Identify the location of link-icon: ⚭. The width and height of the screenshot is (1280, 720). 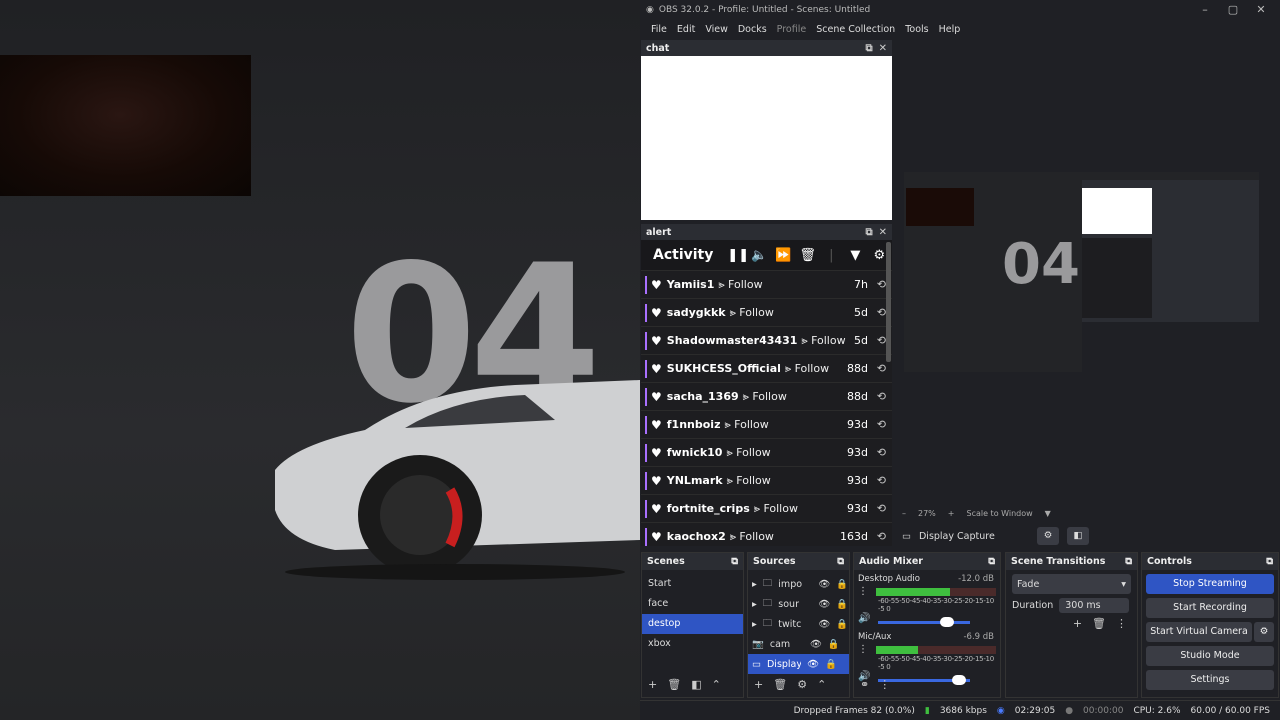
(864, 684).